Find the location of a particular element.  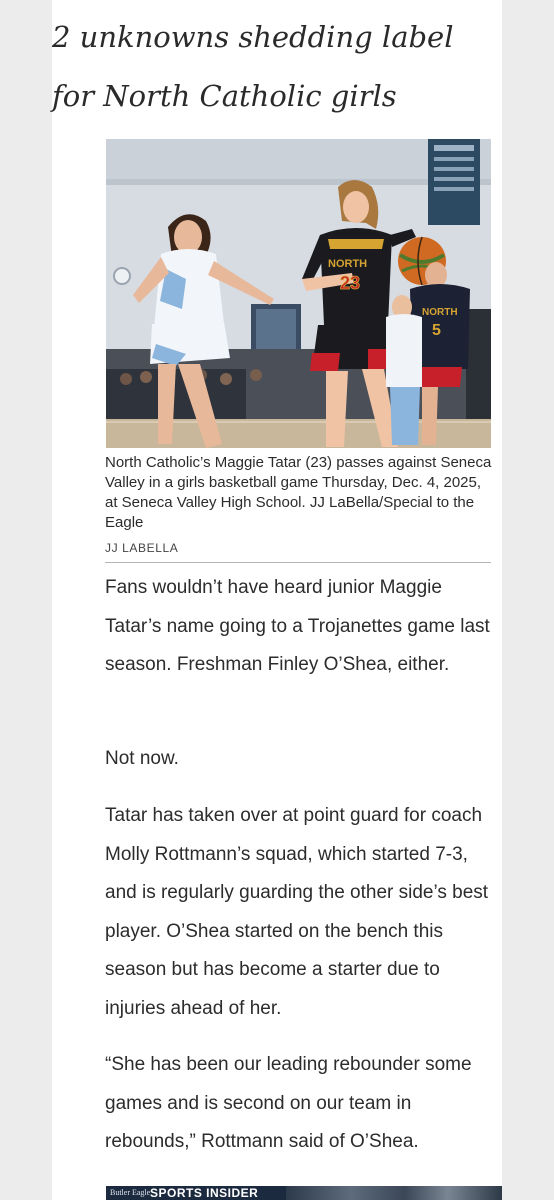

photo-credit: JJ LABELLA is located at coordinates (142, 548).